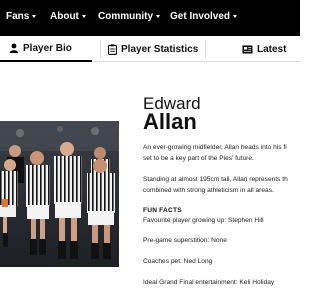 Image resolution: width=320 pixels, height=300 pixels. Describe the element at coordinates (170, 121) in the screenshot. I see `player-last-name: Allan` at that location.